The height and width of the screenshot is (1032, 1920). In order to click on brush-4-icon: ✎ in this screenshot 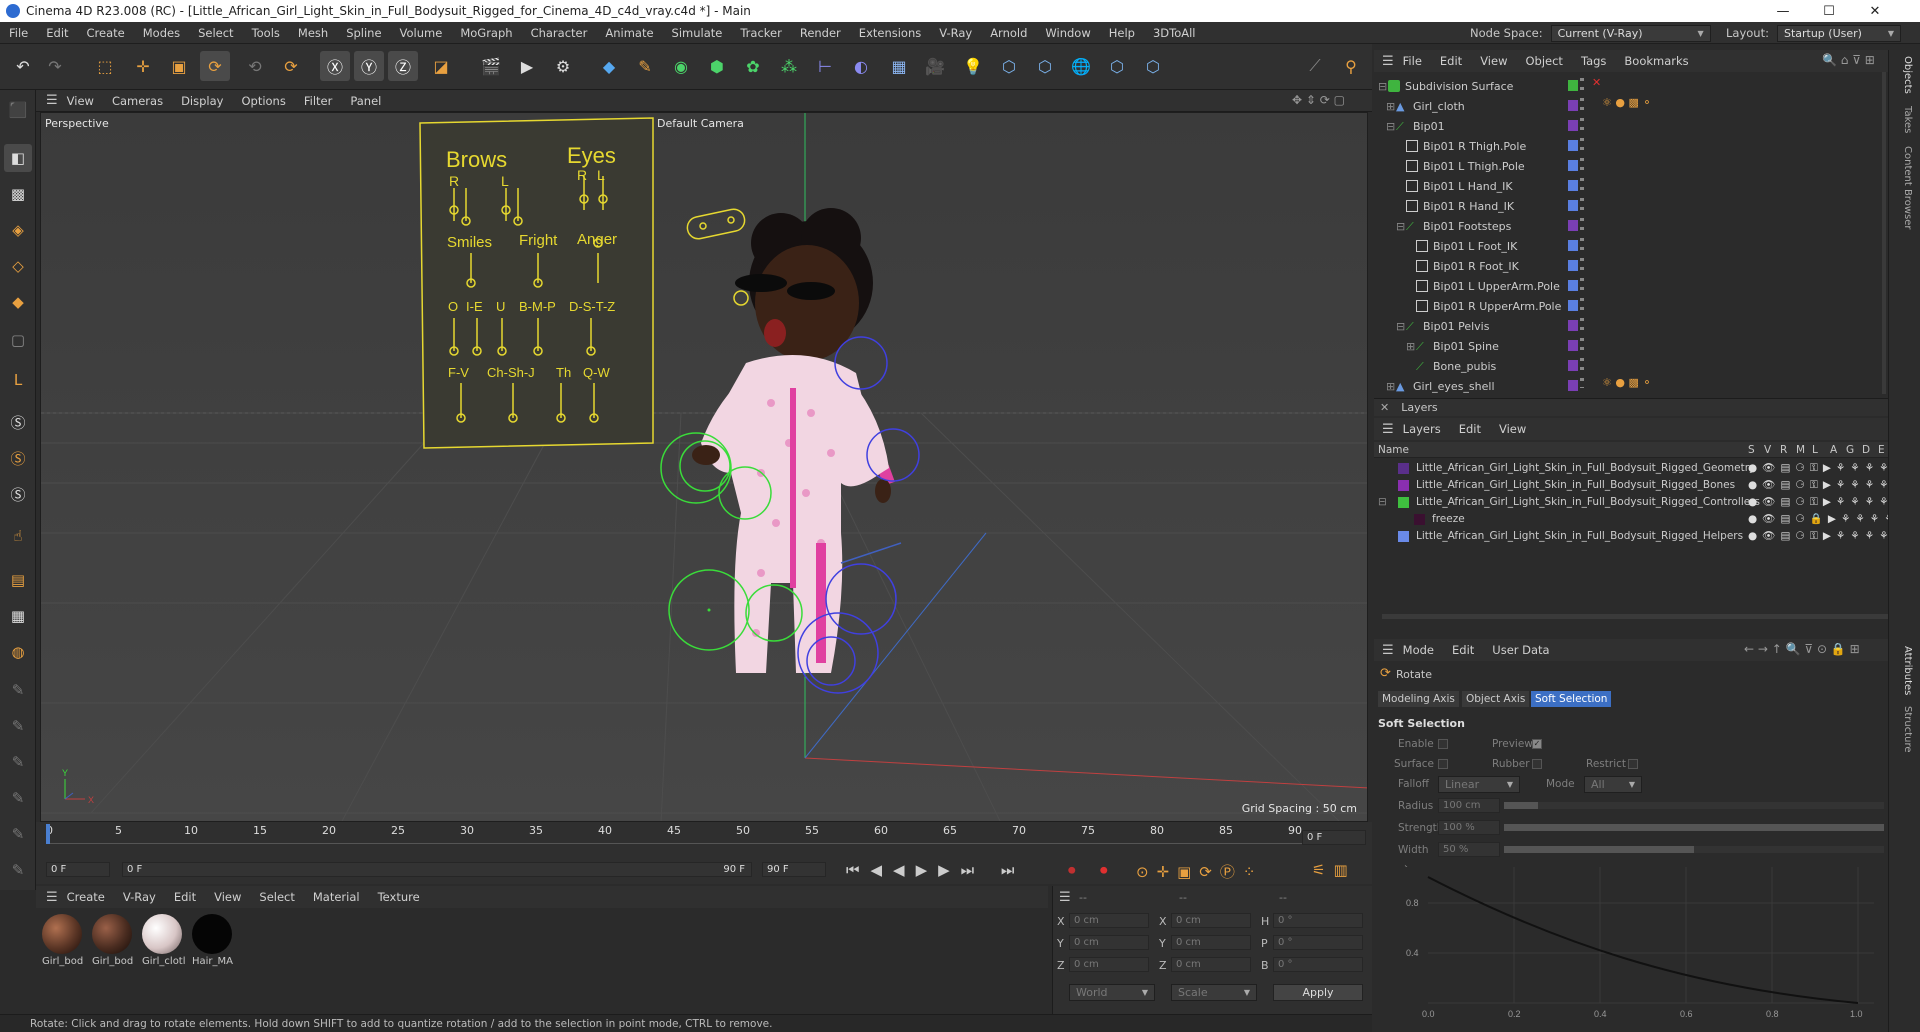, I will do `click(18, 798)`.